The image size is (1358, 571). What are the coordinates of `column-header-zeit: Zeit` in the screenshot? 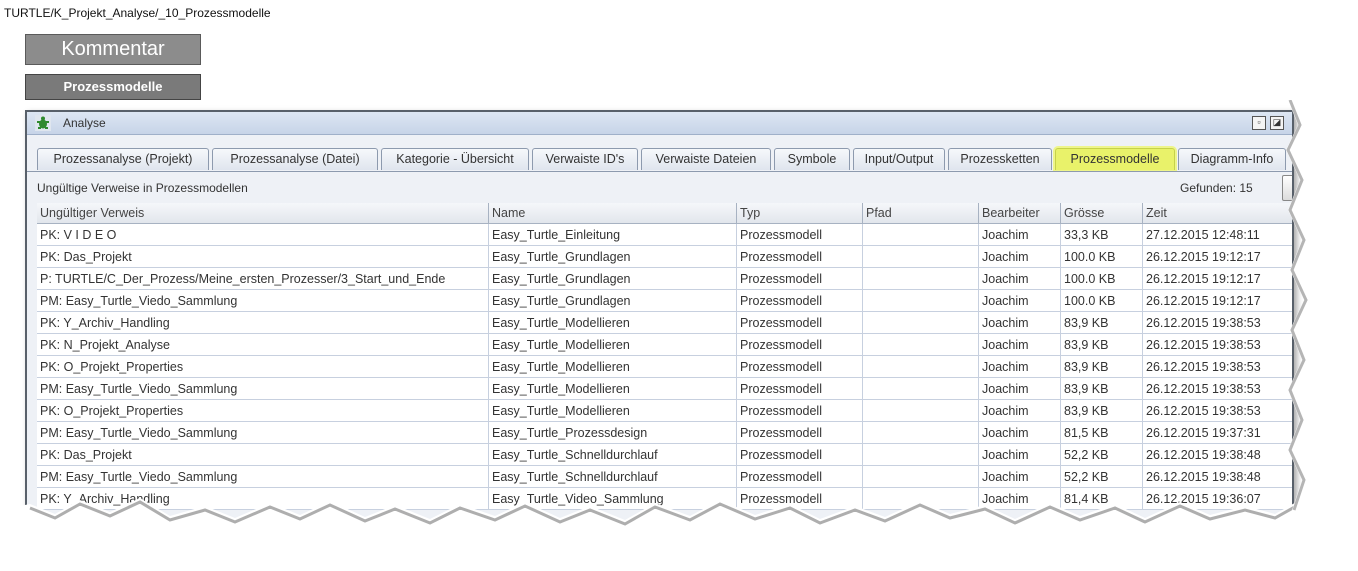 It's located at (1217, 213).